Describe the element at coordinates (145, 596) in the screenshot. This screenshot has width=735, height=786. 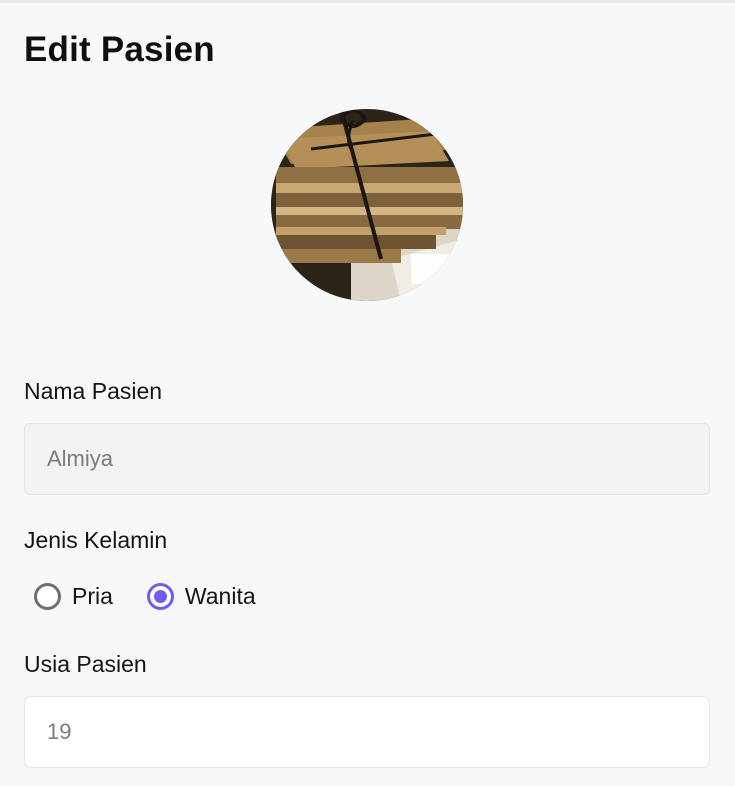
I see `gender-radio-group: Pria Wanita` at that location.